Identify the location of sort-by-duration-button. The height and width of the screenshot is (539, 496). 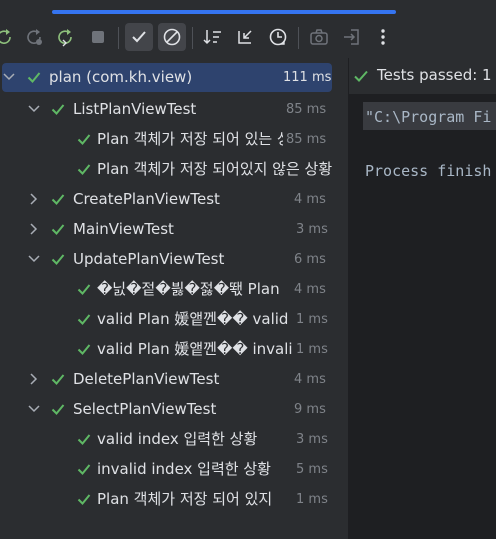
(278, 37).